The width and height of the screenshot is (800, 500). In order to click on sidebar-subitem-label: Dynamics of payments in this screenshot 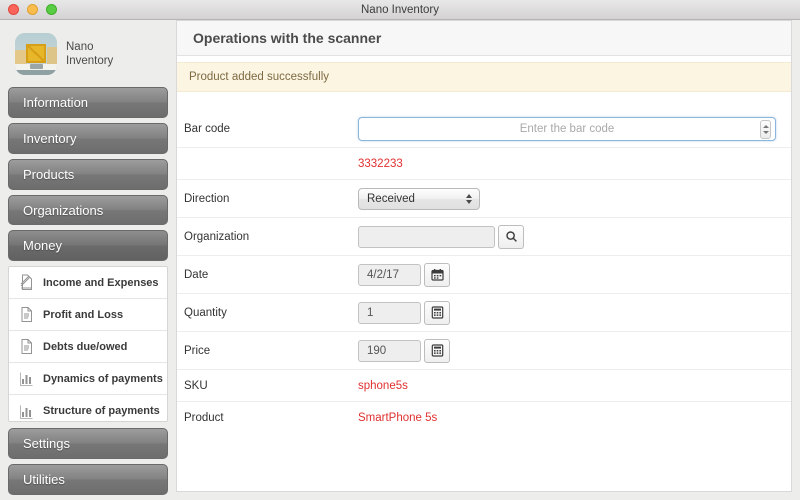, I will do `click(103, 378)`.